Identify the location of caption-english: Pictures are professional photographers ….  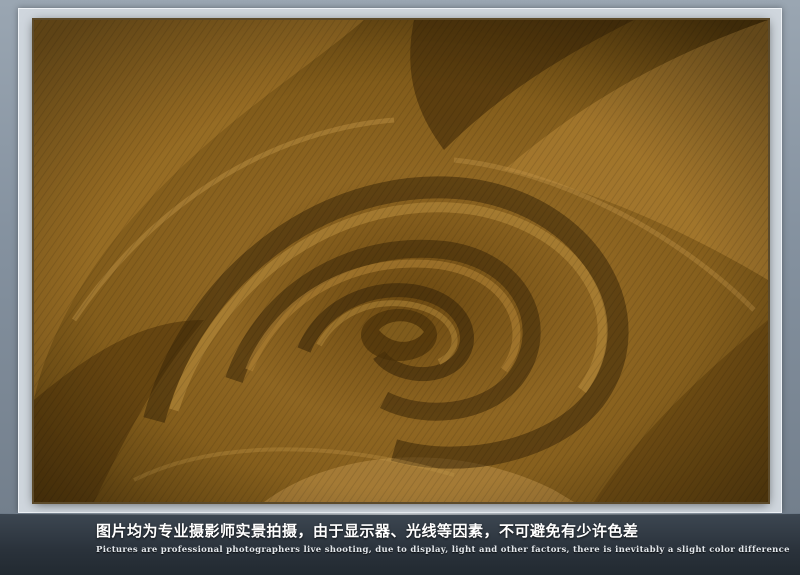
(443, 550).